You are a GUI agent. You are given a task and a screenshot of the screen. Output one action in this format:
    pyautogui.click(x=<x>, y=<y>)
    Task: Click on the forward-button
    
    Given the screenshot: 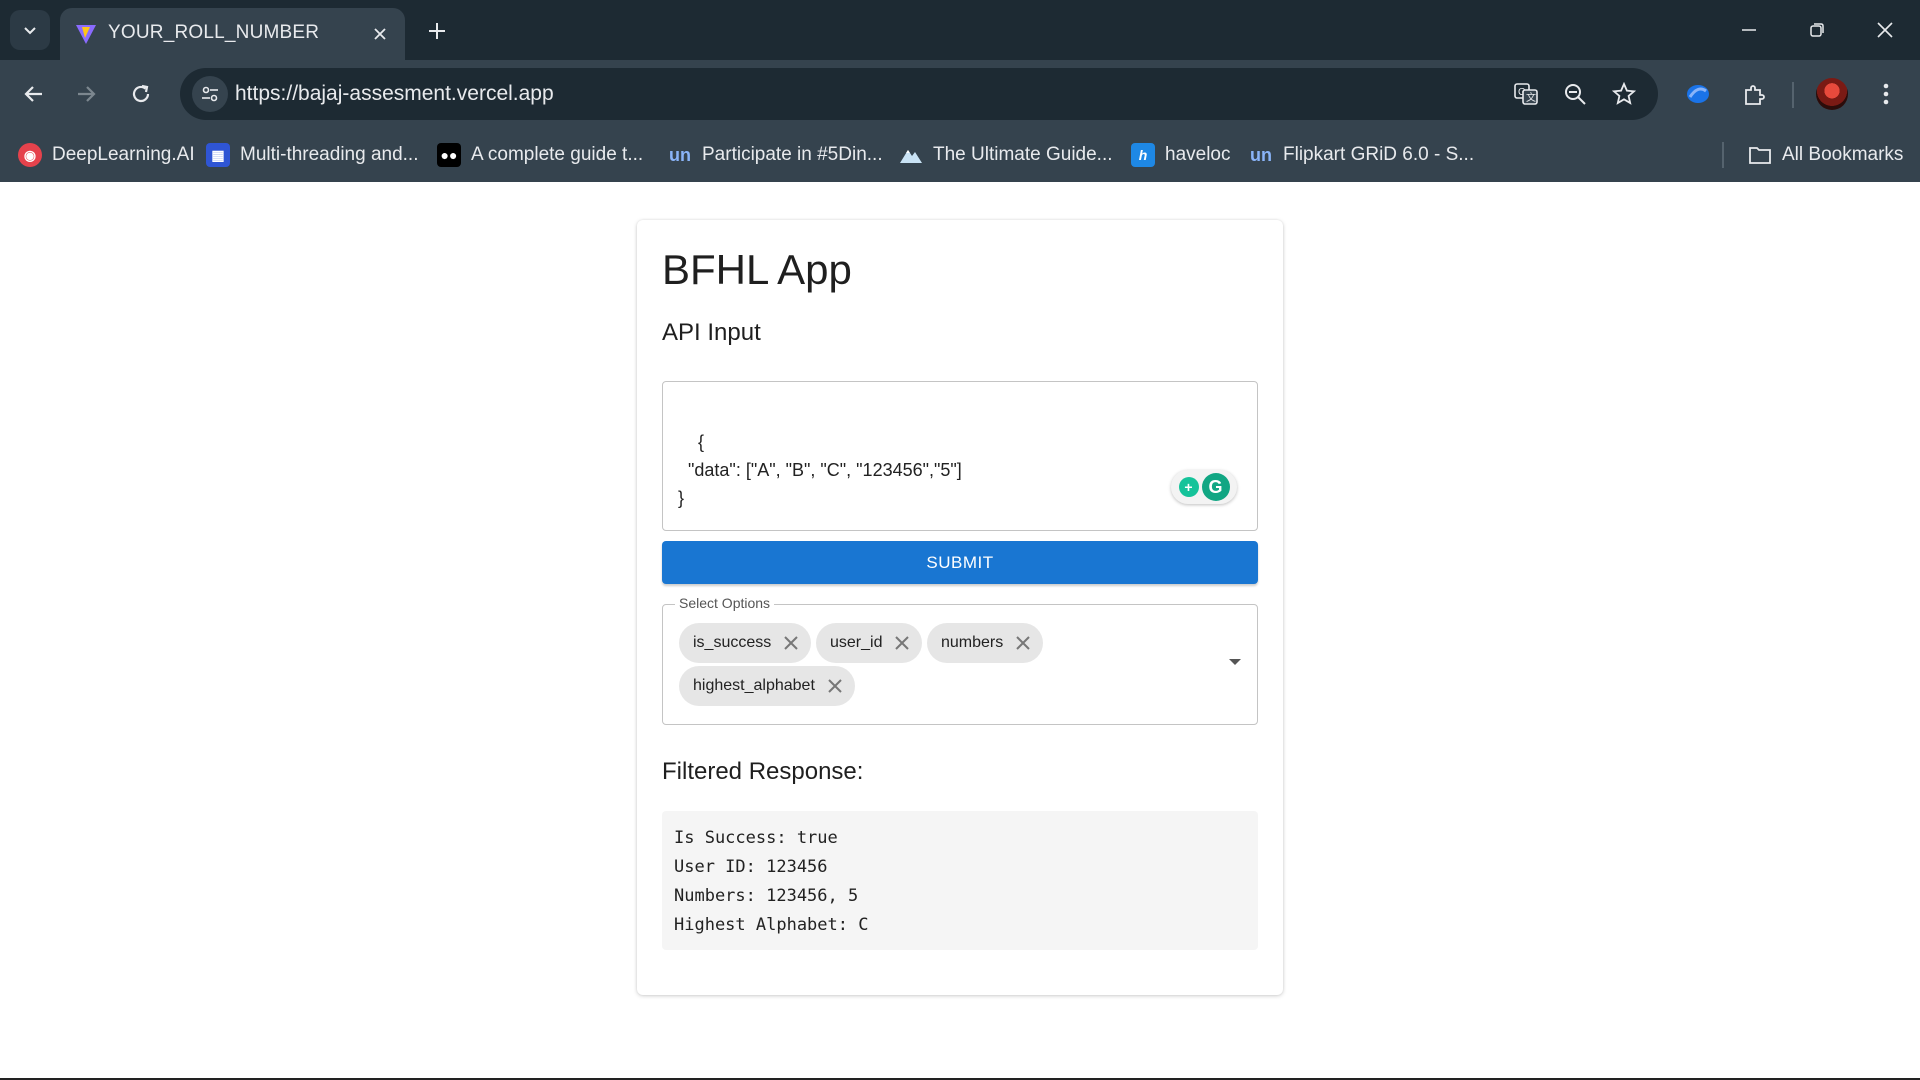 What is the action you would take?
    pyautogui.click(x=86, y=94)
    